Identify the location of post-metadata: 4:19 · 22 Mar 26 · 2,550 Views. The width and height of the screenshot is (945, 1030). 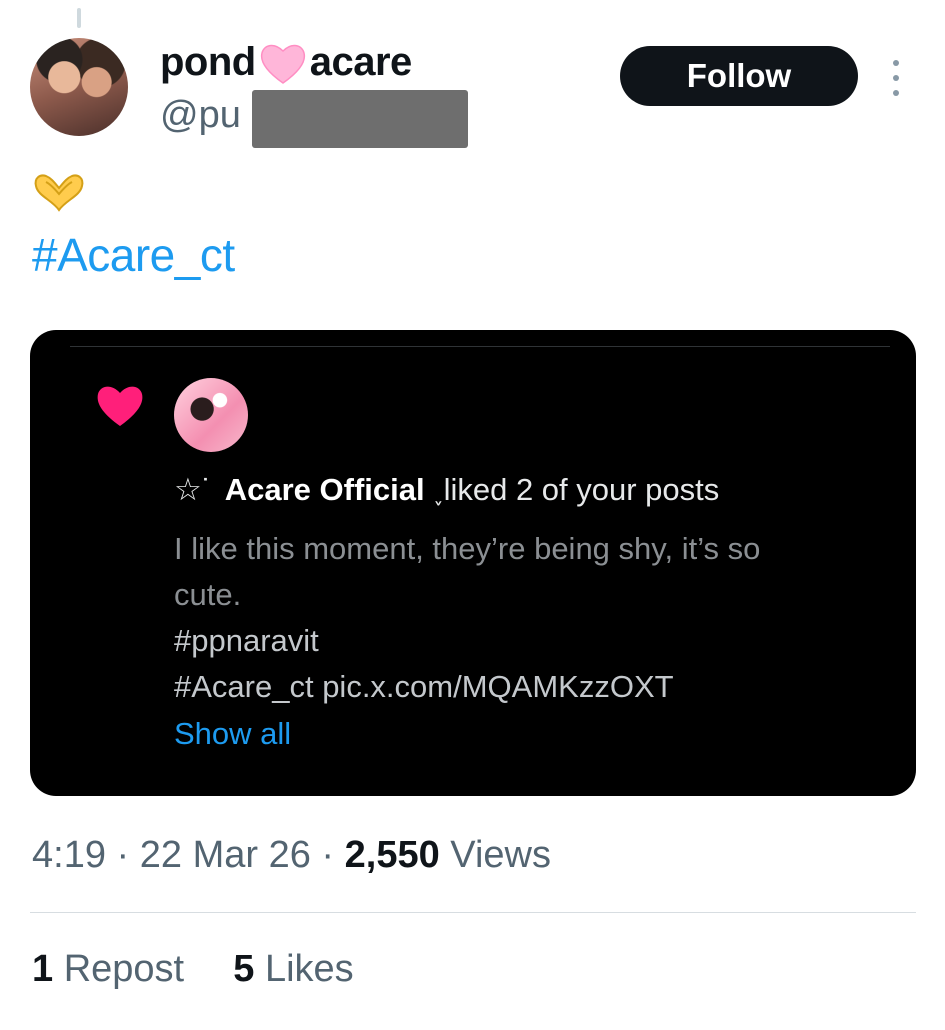
(291, 855).